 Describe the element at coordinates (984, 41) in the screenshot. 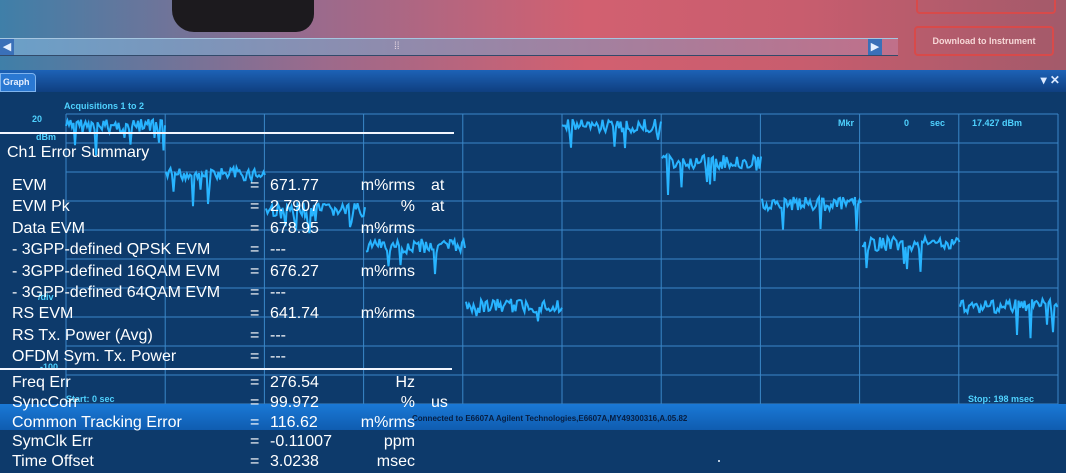

I see `download-to-instrument-button: Download to Instrument` at that location.